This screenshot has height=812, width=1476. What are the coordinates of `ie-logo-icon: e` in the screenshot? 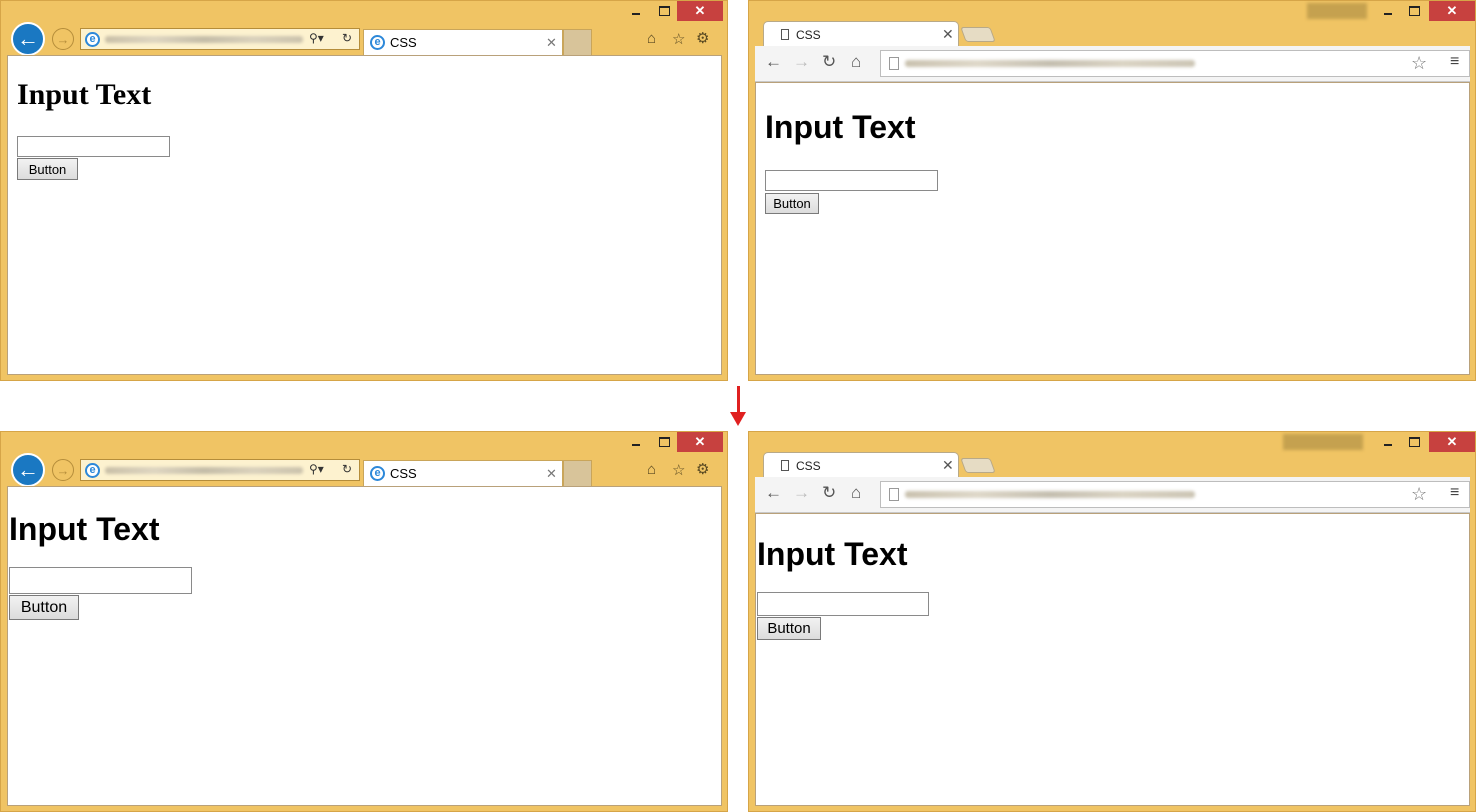 It's located at (92, 39).